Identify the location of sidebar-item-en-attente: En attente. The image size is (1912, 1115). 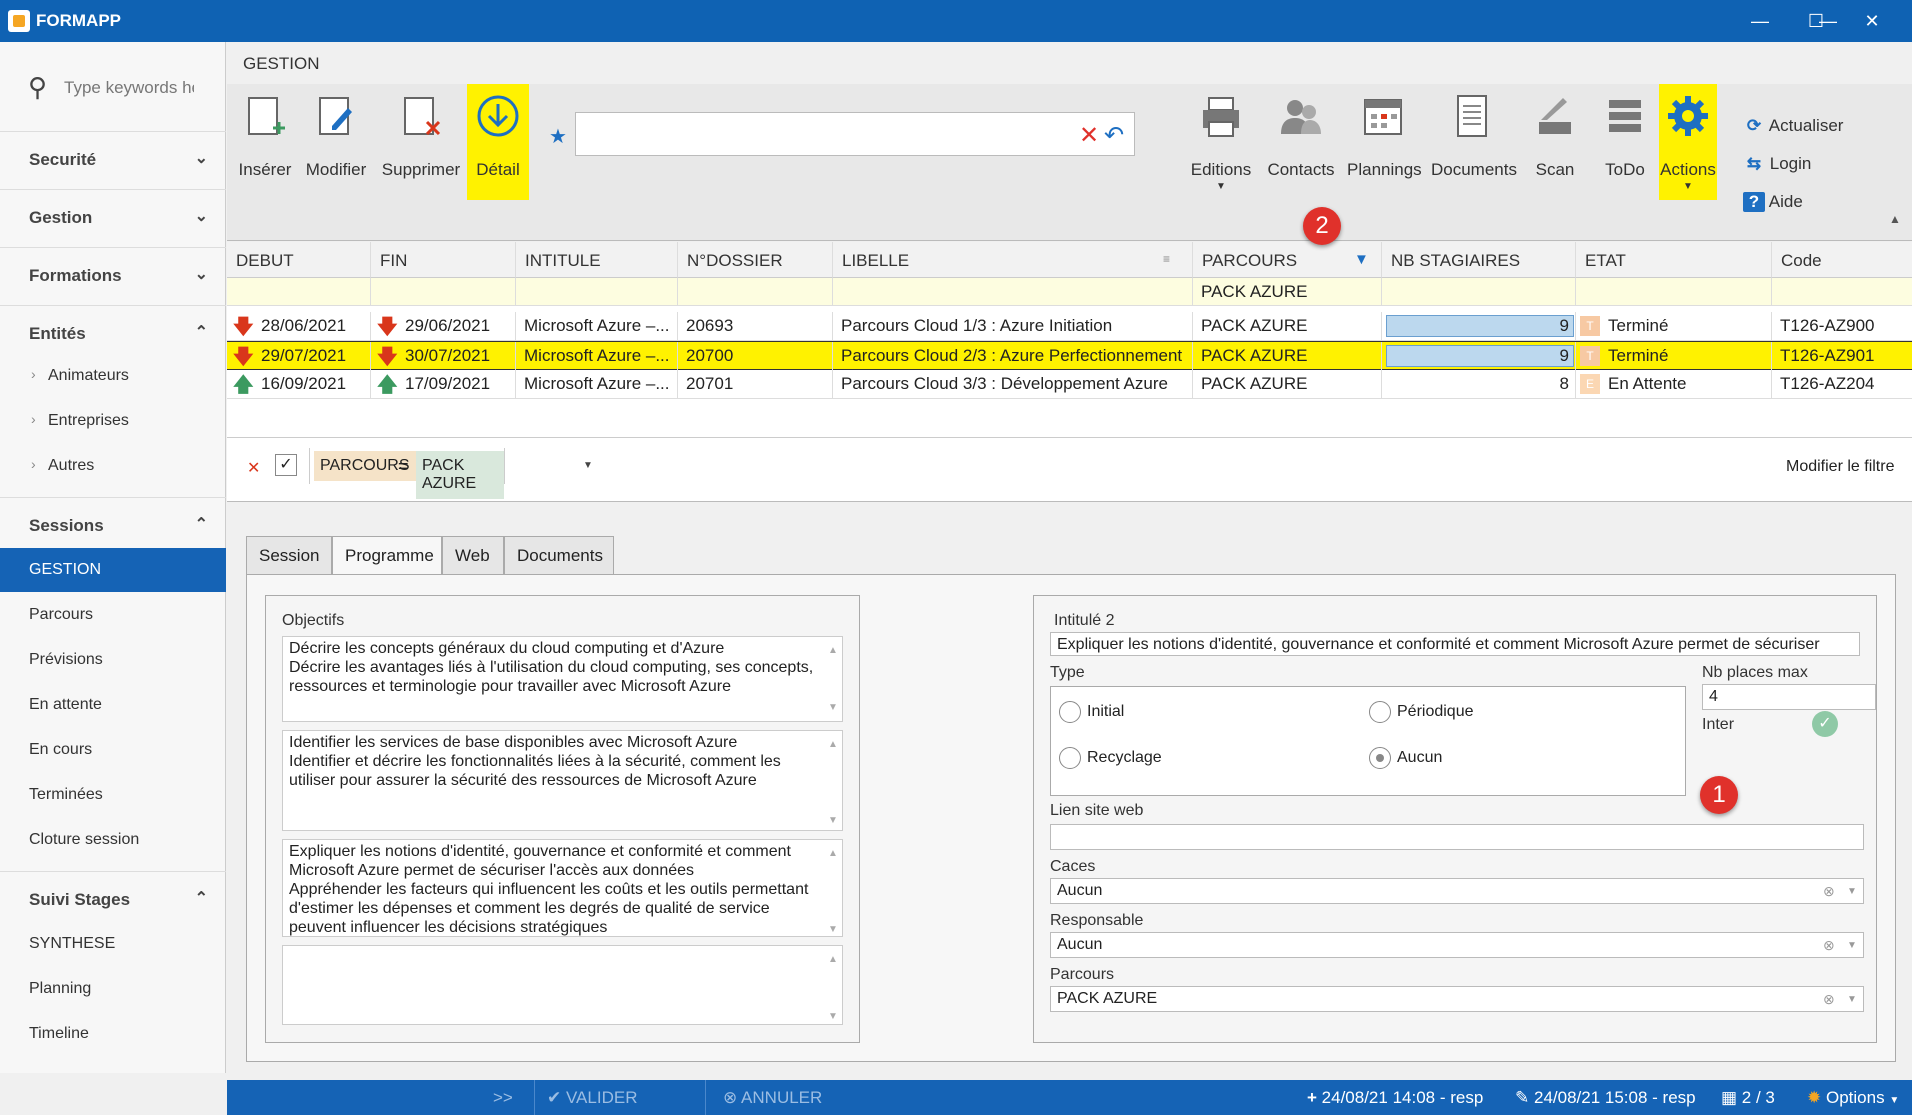
(113, 705).